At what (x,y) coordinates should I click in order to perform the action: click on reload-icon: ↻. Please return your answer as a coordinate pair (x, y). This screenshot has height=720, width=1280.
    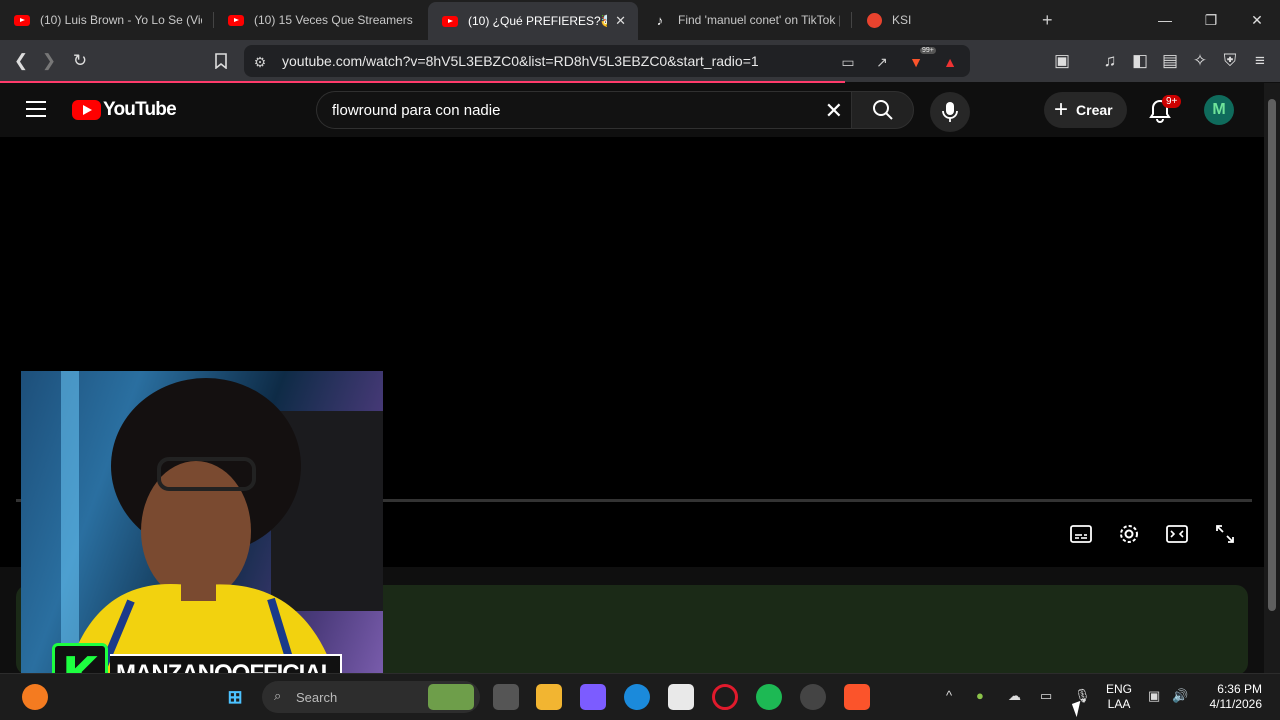
    Looking at the image, I should click on (80, 61).